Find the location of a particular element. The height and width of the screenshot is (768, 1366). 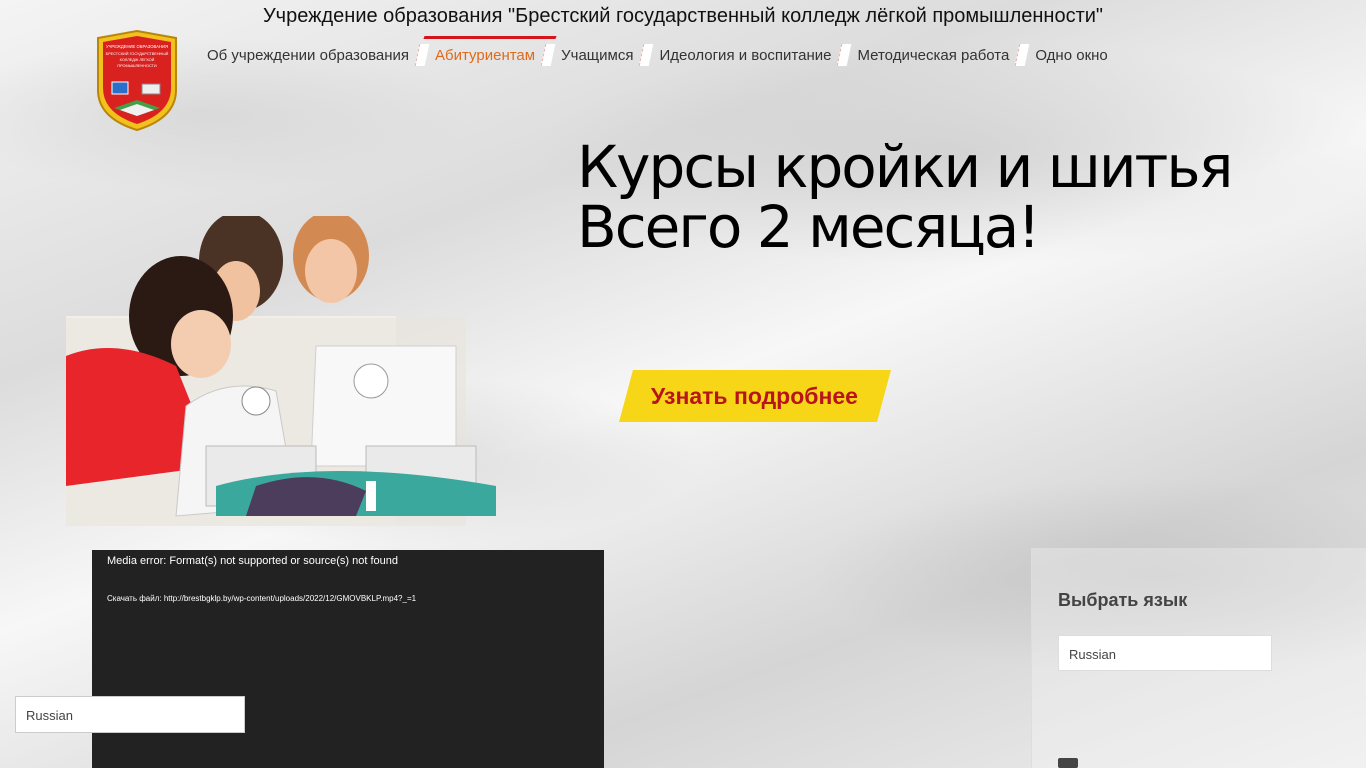

language-select: Russian is located at coordinates (1165, 653).